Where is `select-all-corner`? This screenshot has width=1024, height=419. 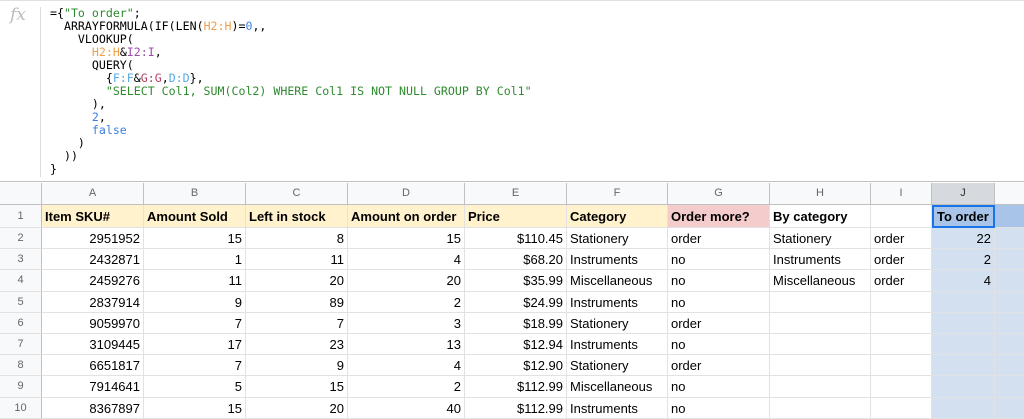
select-all-corner is located at coordinates (21, 194).